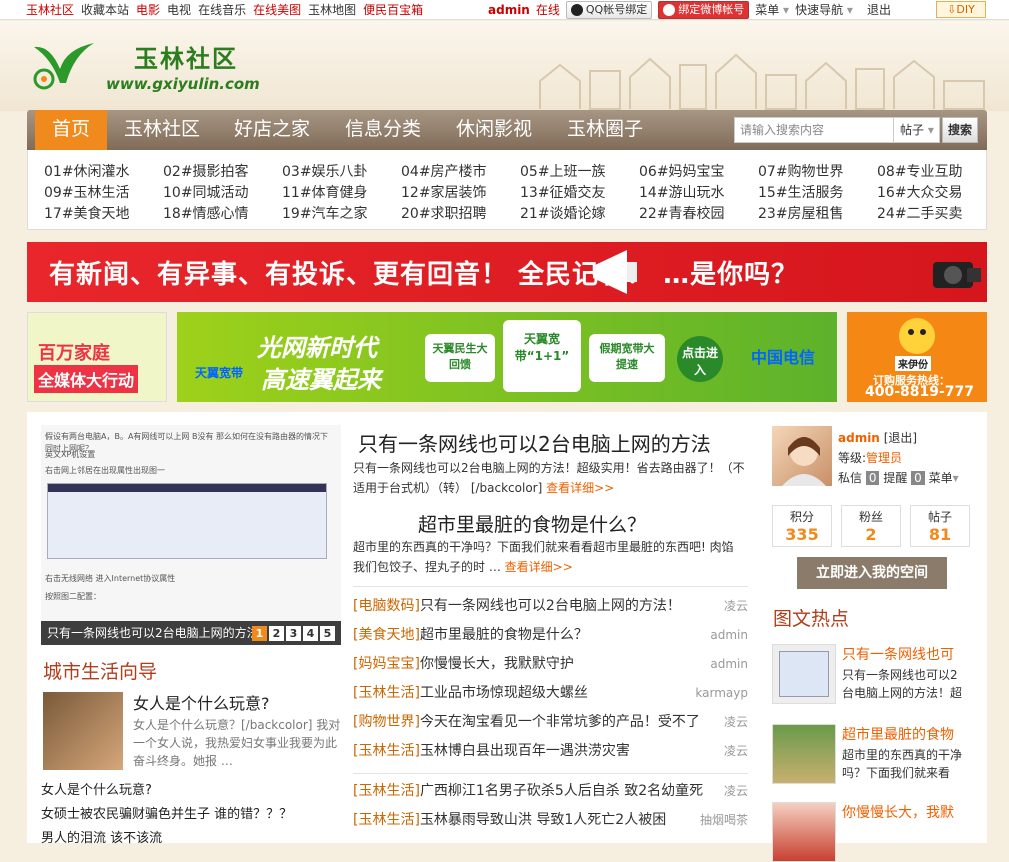  What do you see at coordinates (801, 213) in the screenshot?
I see `category-link: 23#房屋租售` at bounding box center [801, 213].